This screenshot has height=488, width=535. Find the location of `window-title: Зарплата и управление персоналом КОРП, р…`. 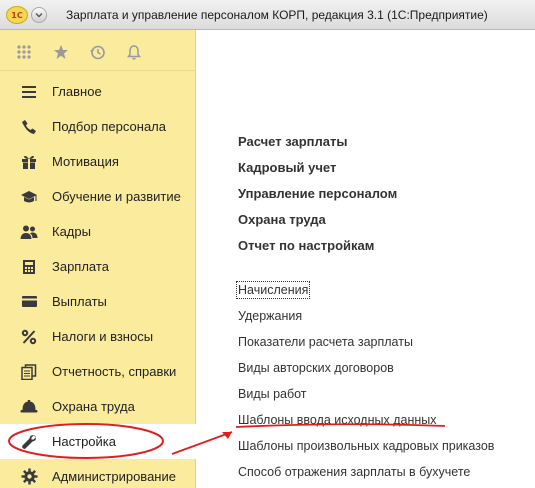

window-title: Зарплата и управление персоналом КОРП, р… is located at coordinates (277, 15).